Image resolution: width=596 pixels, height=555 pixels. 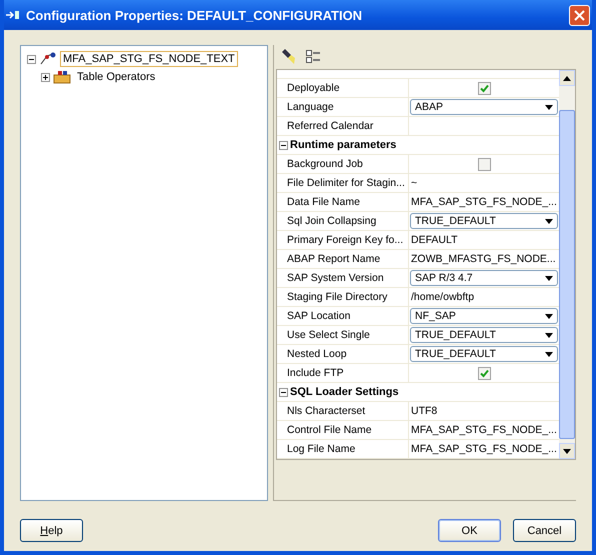 I want to click on tree-item: Table Operators, so click(x=116, y=77).